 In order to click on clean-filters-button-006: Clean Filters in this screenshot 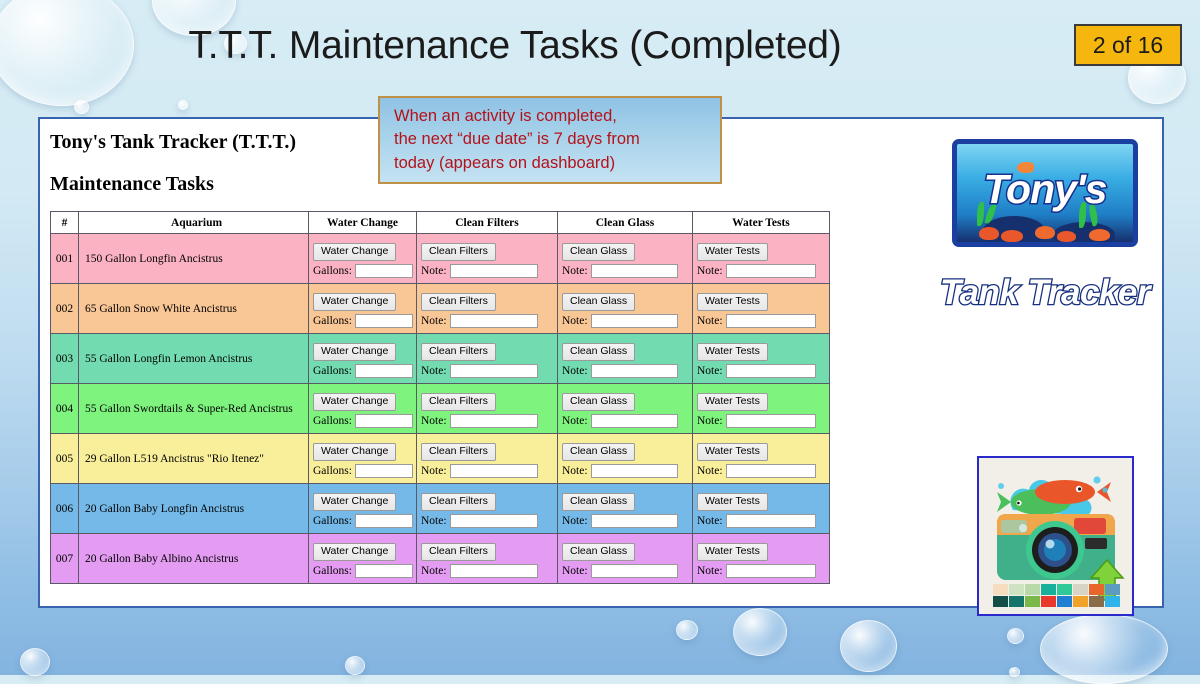, I will do `click(458, 501)`.